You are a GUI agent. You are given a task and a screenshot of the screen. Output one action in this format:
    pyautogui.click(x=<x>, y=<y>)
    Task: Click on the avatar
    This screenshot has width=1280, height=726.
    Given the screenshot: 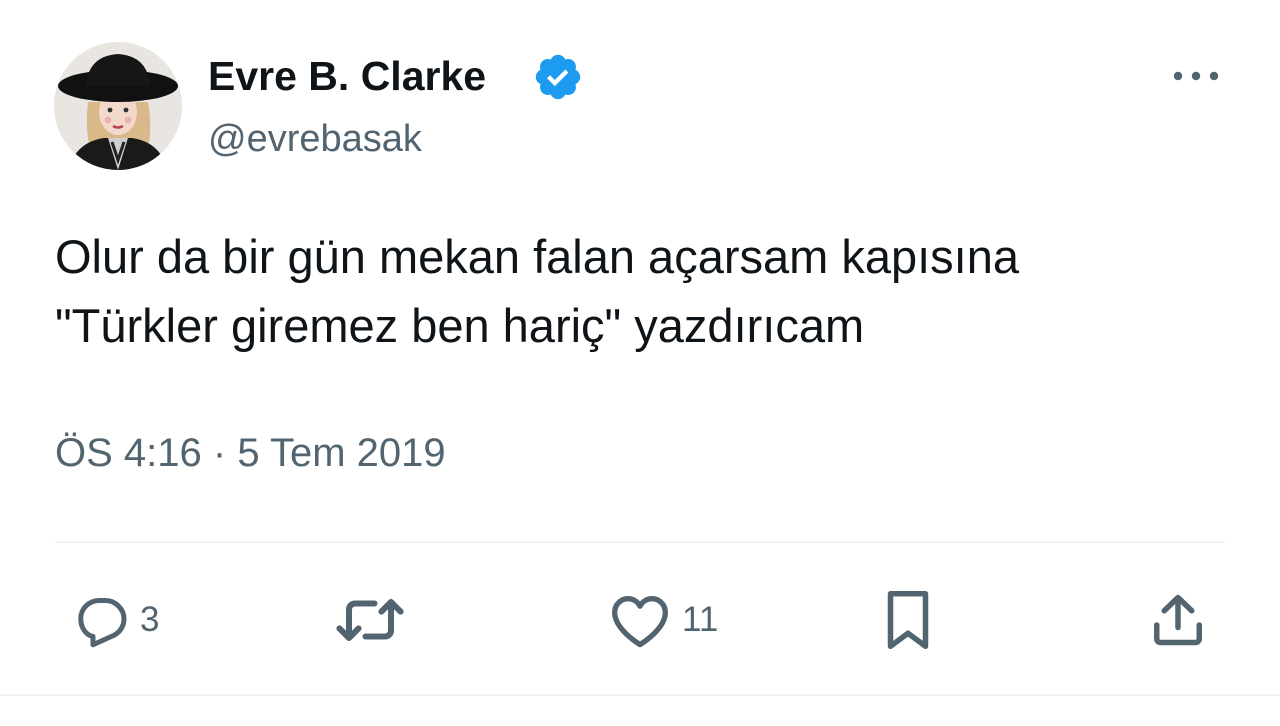 What is the action you would take?
    pyautogui.click(x=118, y=106)
    